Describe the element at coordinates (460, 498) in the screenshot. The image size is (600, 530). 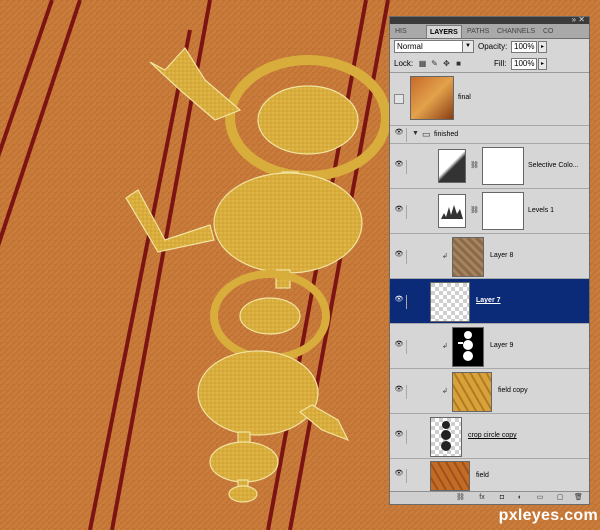
I see `link-layers-icon: ⛓` at that location.